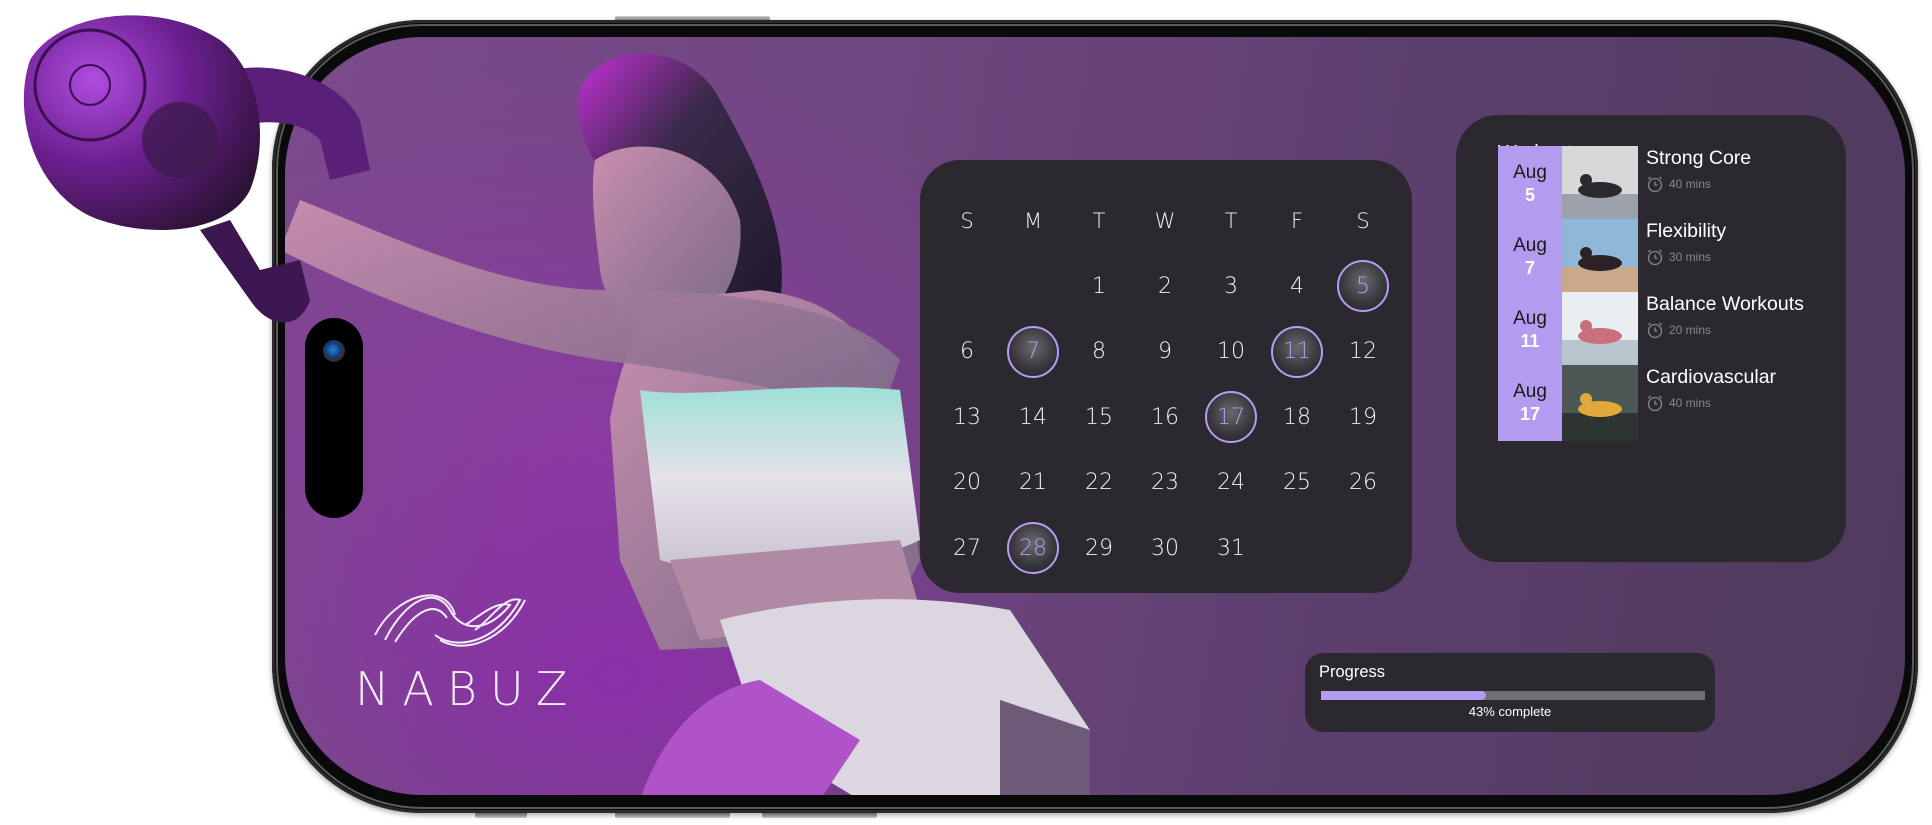  I want to click on calendar-day-number: 24, so click(1231, 483).